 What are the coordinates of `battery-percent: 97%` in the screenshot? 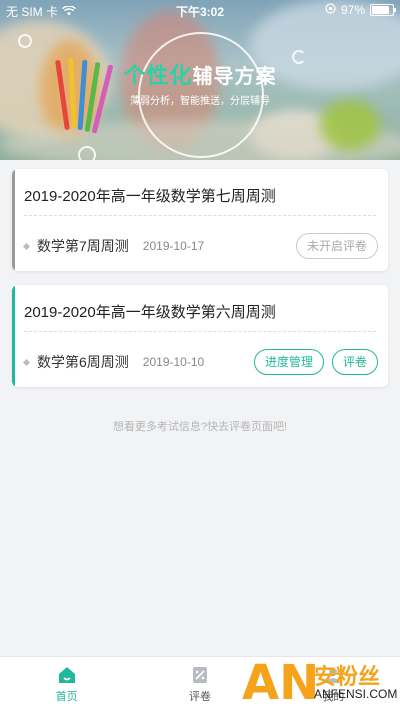 It's located at (352, 10).